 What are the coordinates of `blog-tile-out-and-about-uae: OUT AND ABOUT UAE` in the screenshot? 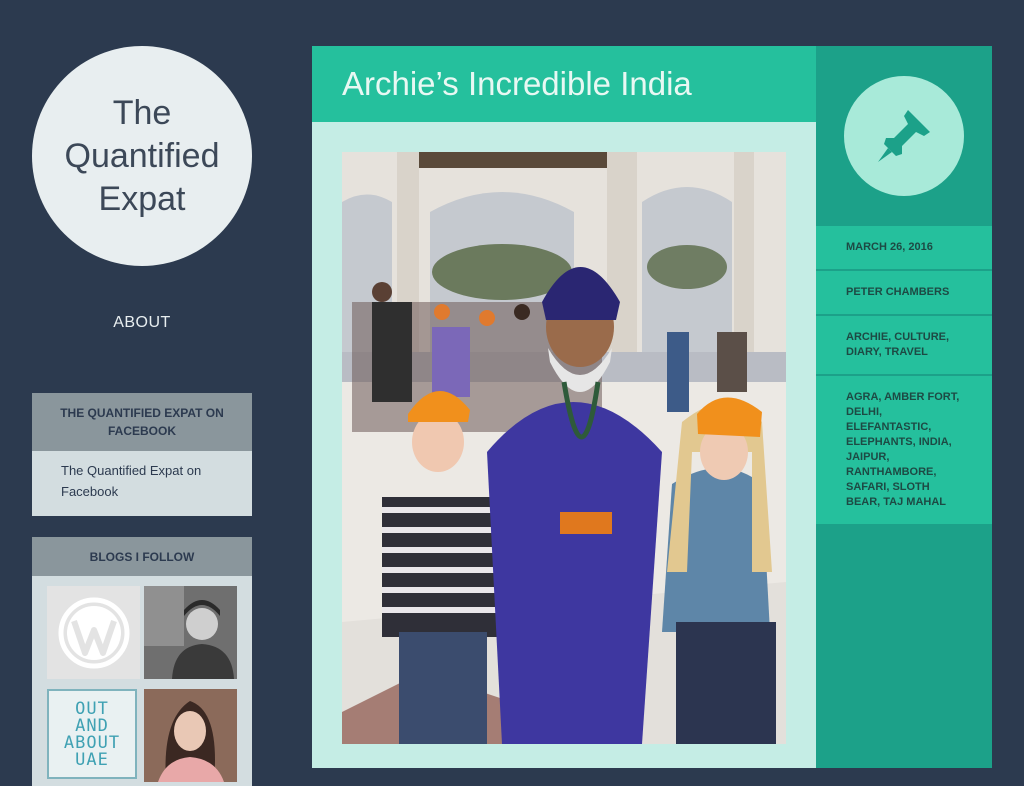 It's located at (92, 734).